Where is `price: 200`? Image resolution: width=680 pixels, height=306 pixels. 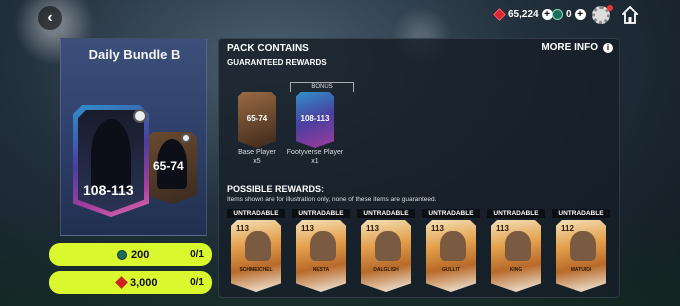
price: 200 is located at coordinates (133, 255).